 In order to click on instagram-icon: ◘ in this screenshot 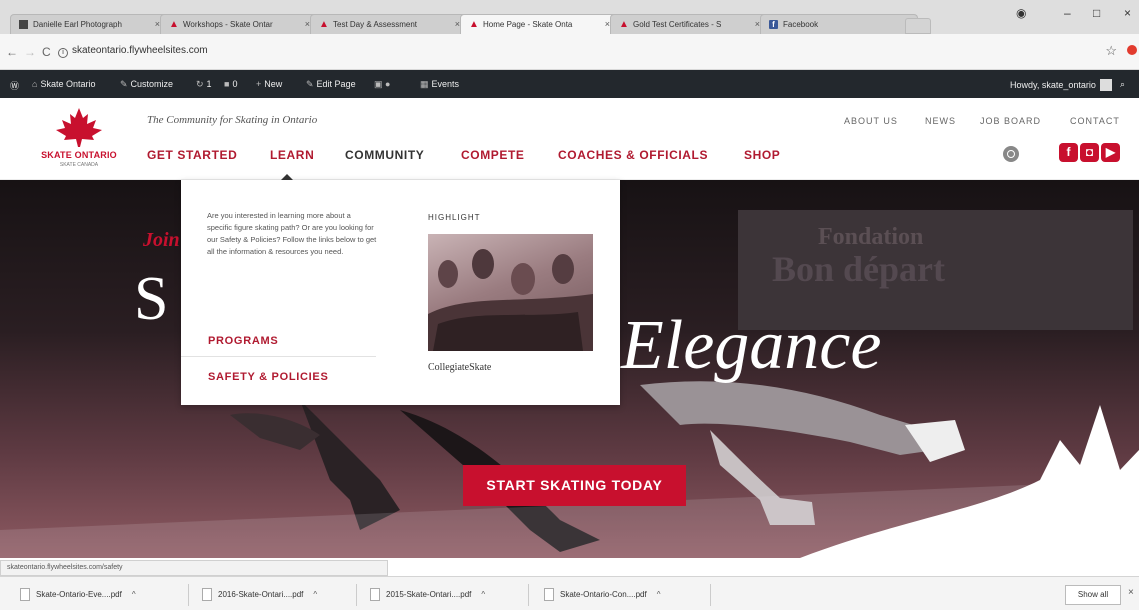, I will do `click(1089, 152)`.